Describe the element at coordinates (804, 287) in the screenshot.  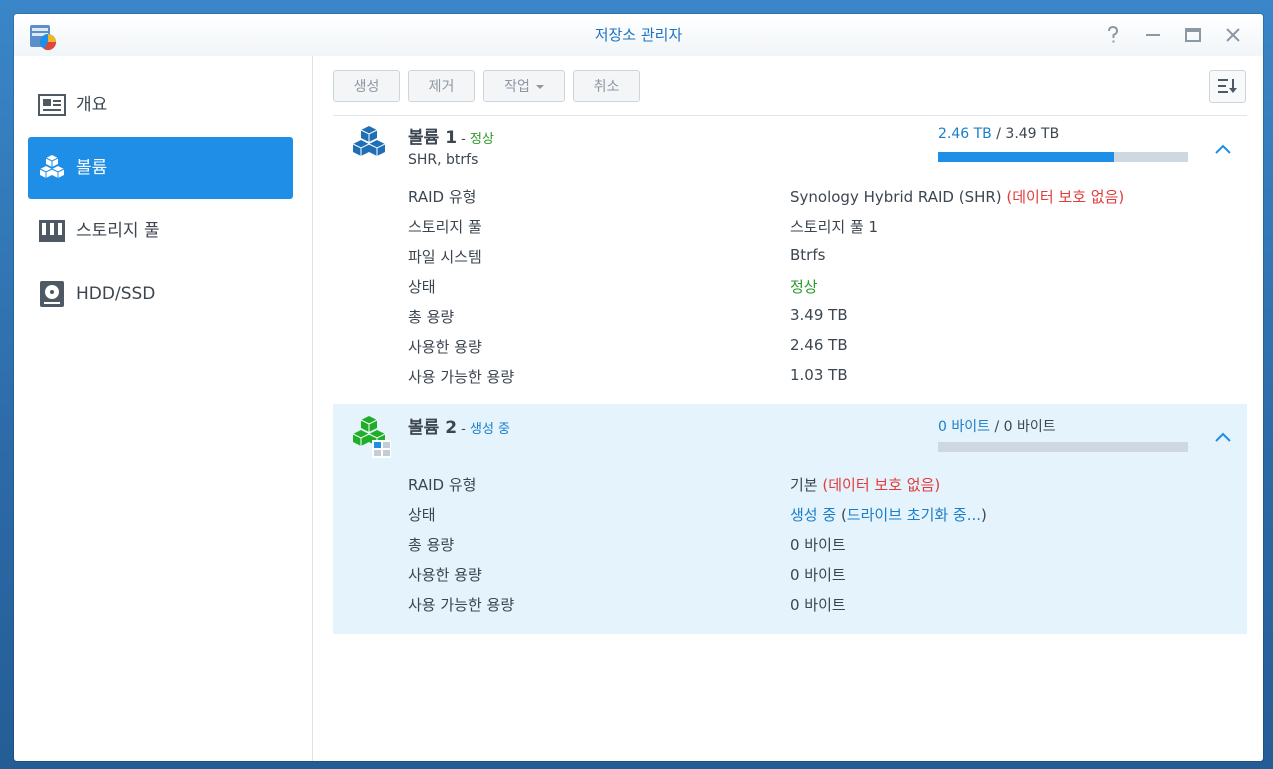
I see `status-value: 정상` at that location.